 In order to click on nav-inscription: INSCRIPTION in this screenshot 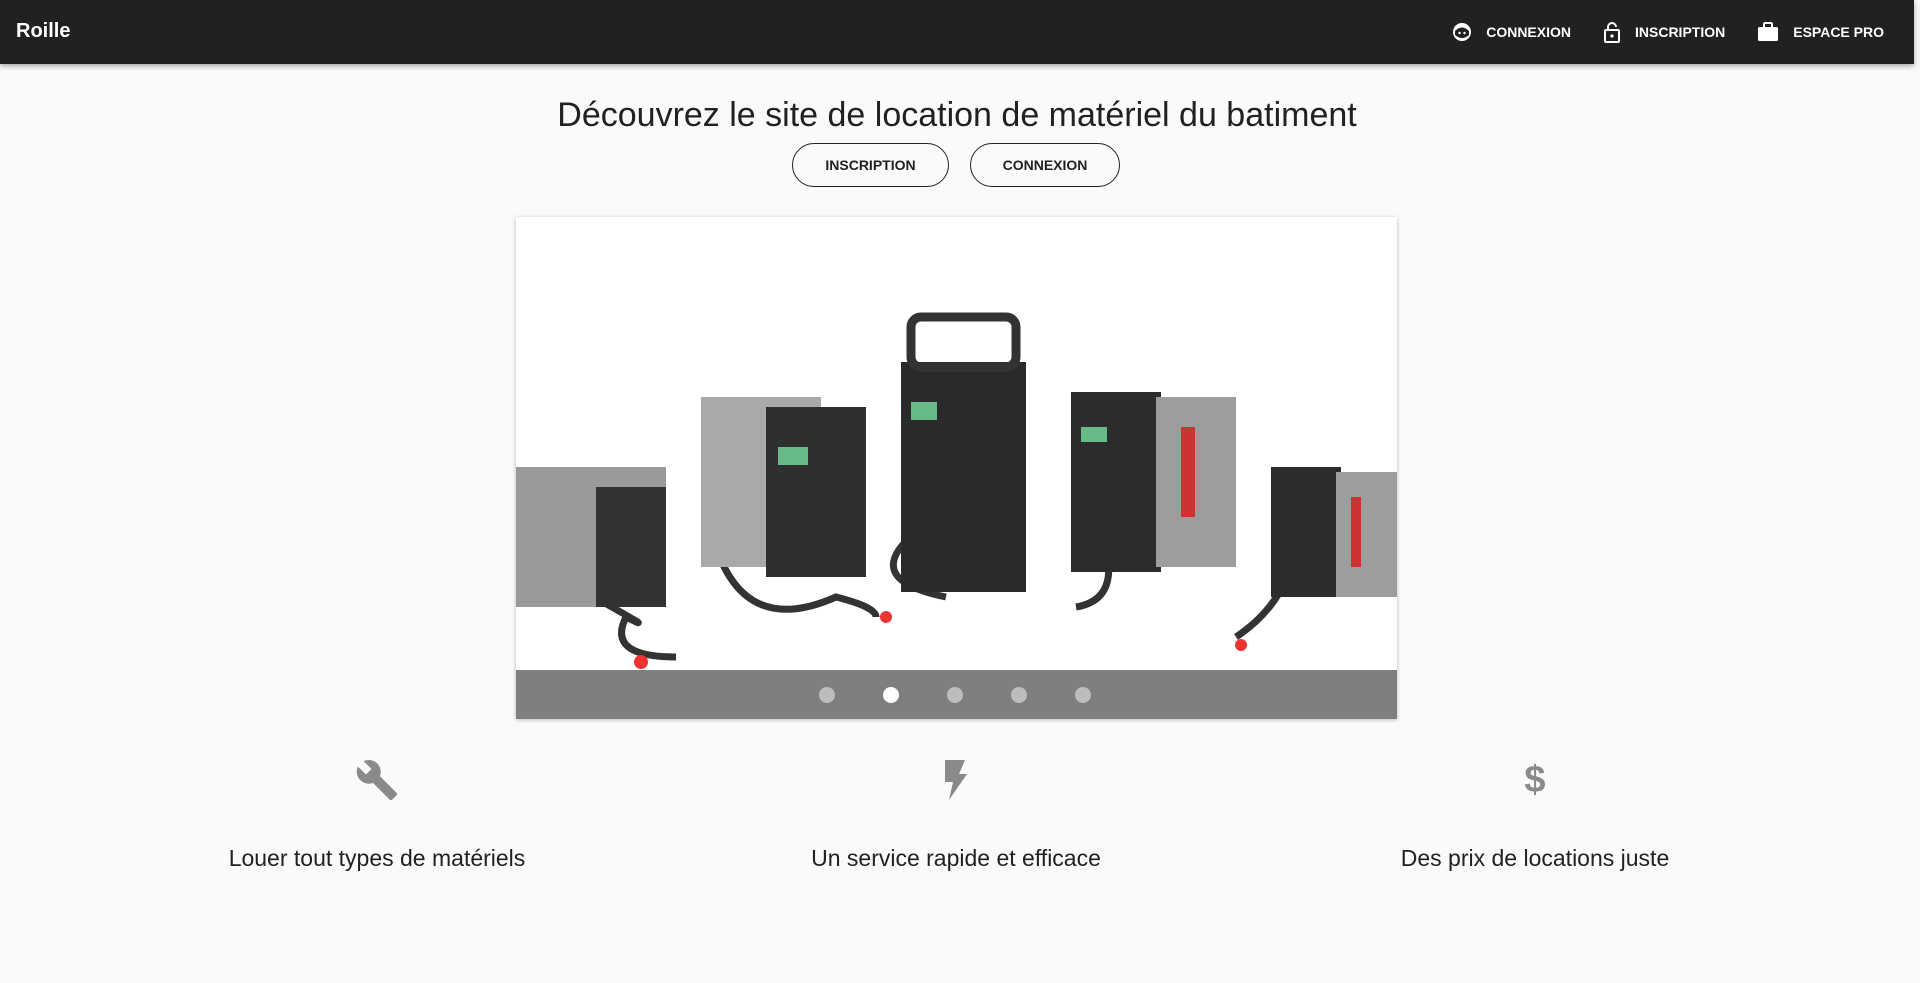, I will do `click(1664, 32)`.